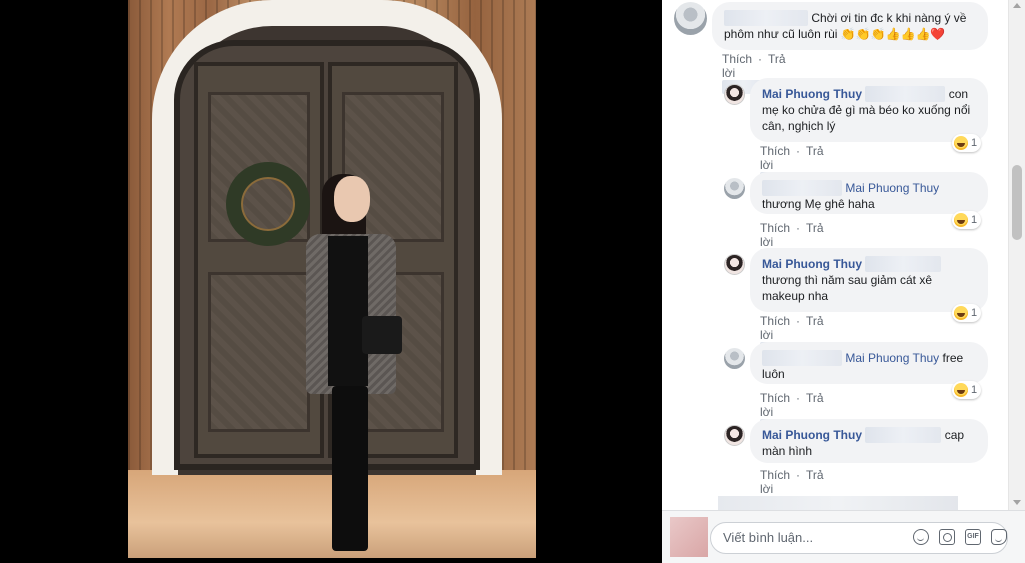  I want to click on comment-text: màn hình, so click(787, 451).